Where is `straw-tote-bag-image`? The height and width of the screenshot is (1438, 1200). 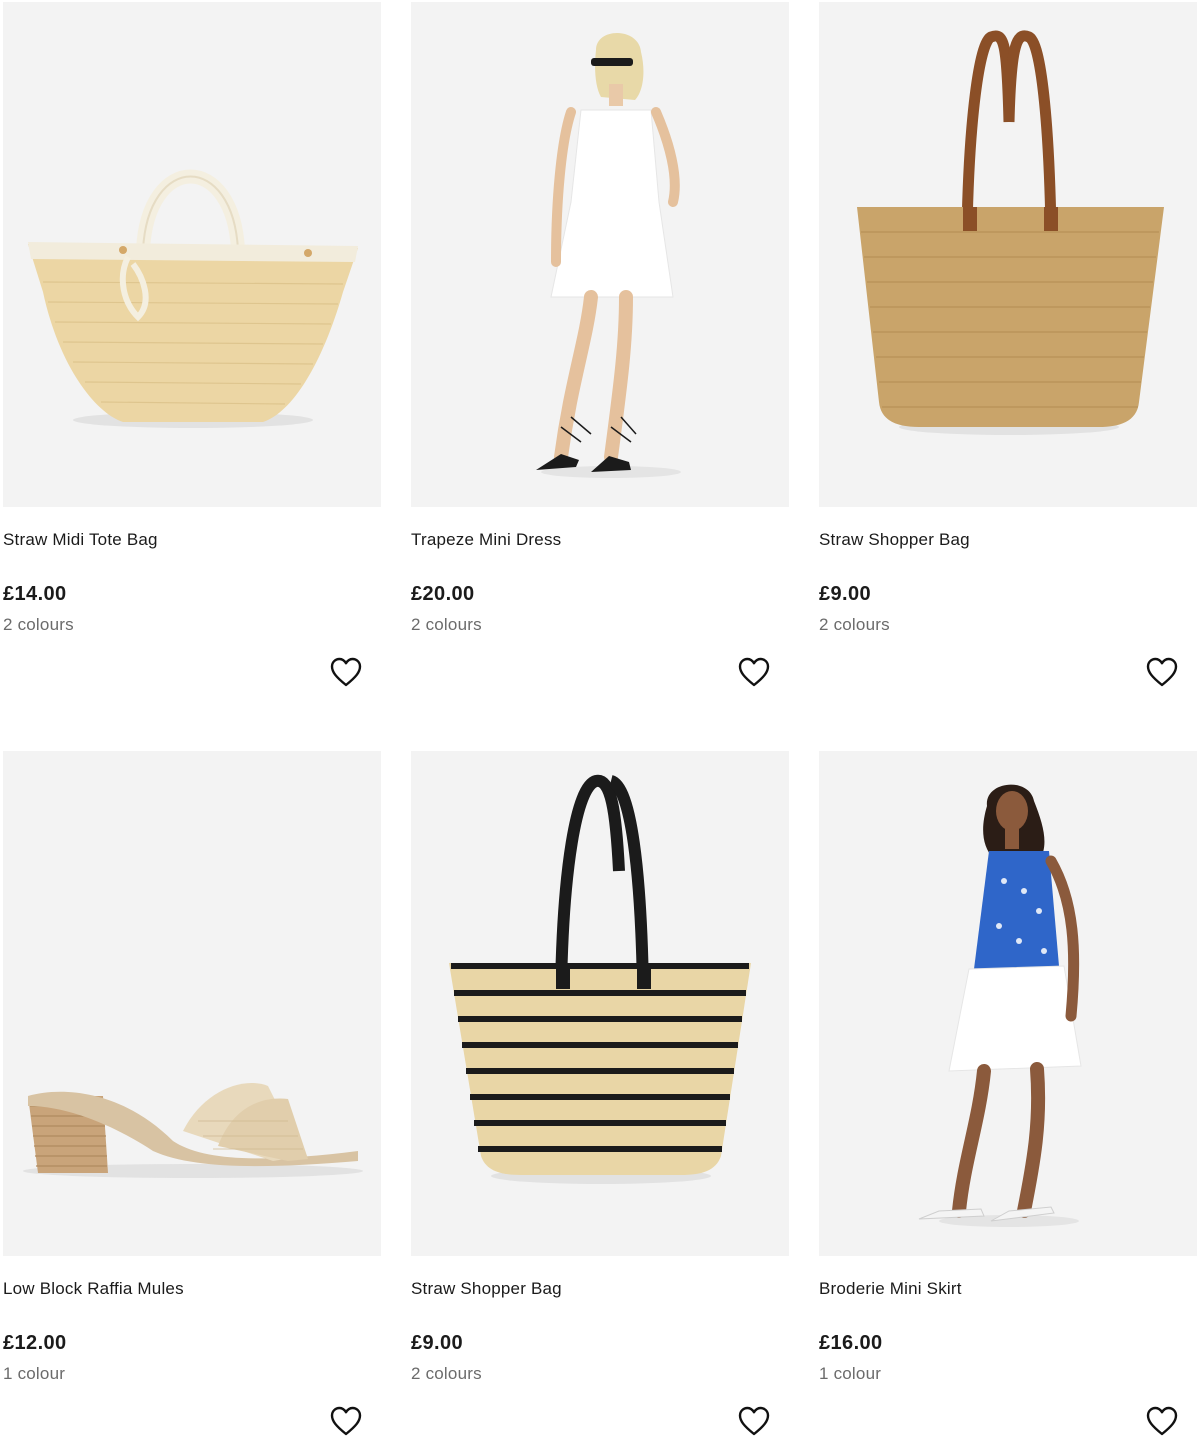
straw-tote-bag-image is located at coordinates (193, 298).